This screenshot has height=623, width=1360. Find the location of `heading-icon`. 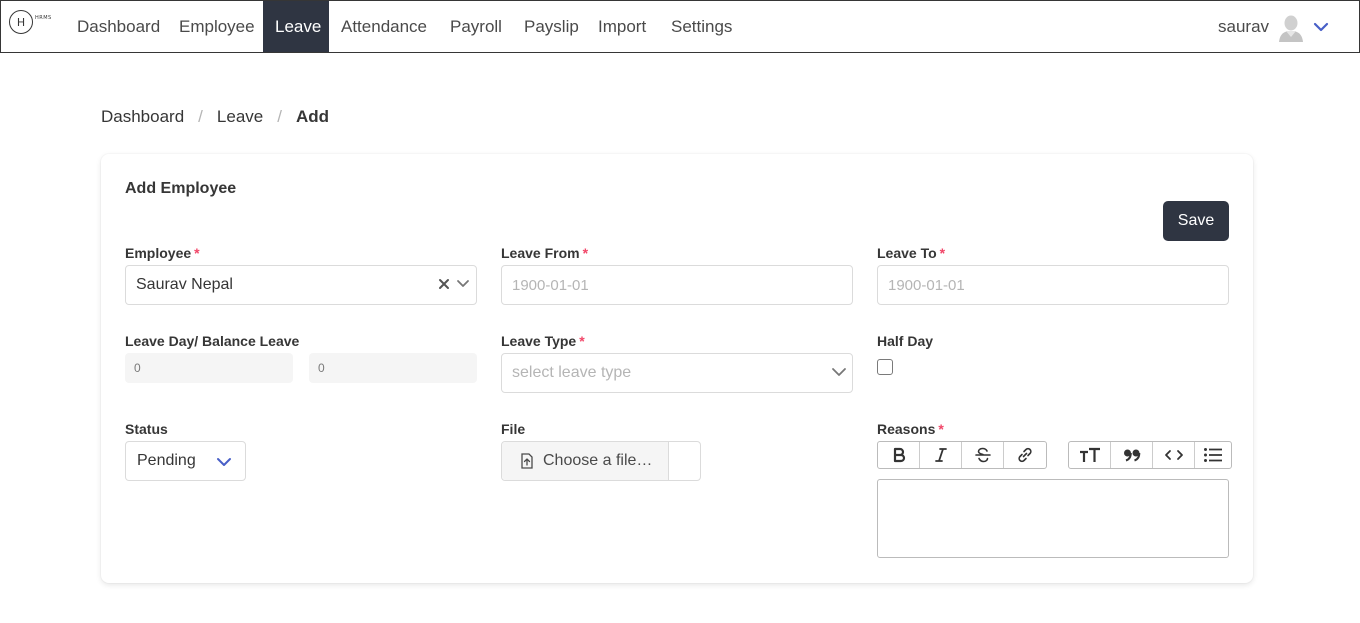

heading-icon is located at coordinates (1089, 454).